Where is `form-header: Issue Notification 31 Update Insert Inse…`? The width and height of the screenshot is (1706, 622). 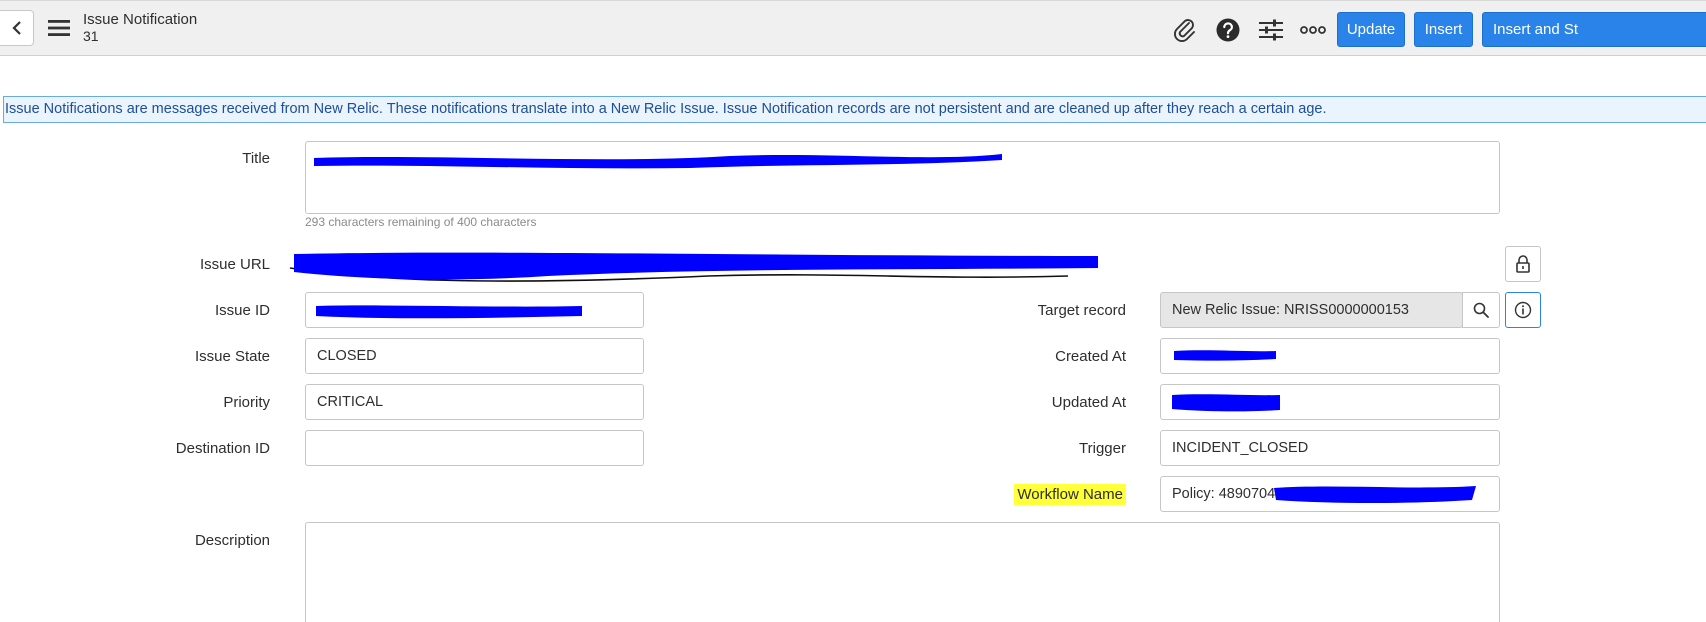 form-header: Issue Notification 31 Update Insert Inse… is located at coordinates (853, 28).